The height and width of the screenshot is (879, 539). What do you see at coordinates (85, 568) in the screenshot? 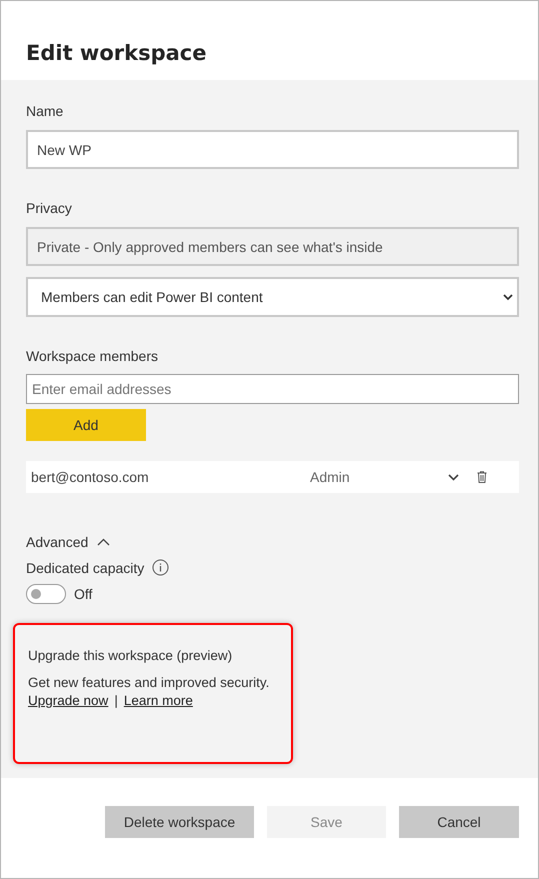
I see `setting-label: Dedicated capacity` at bounding box center [85, 568].